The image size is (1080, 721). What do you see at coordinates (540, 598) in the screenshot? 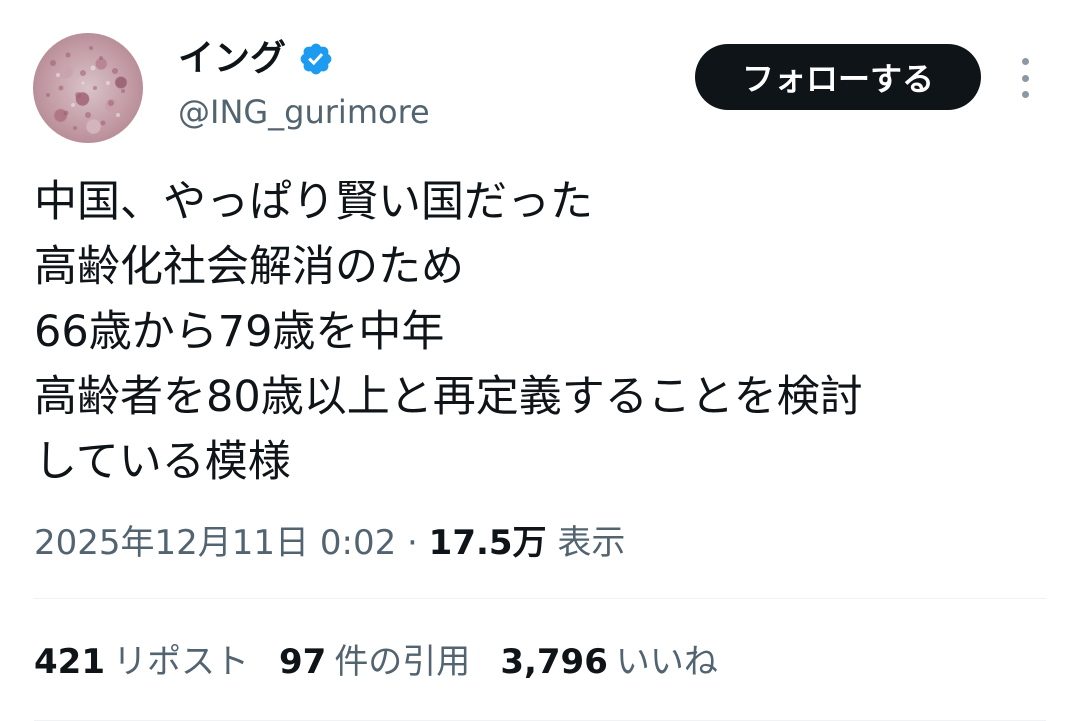
I see `divider` at bounding box center [540, 598].